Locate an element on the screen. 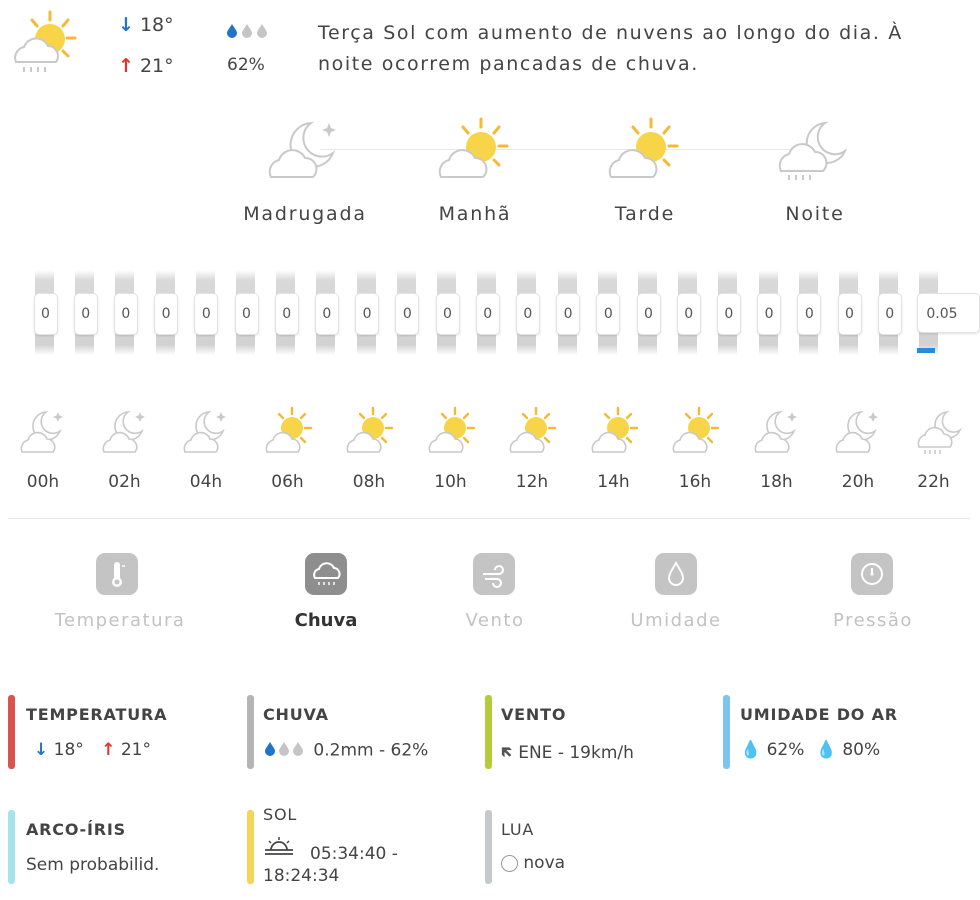 This screenshot has width=980, height=900. arrow-down-icon: ↓ is located at coordinates (126, 25).